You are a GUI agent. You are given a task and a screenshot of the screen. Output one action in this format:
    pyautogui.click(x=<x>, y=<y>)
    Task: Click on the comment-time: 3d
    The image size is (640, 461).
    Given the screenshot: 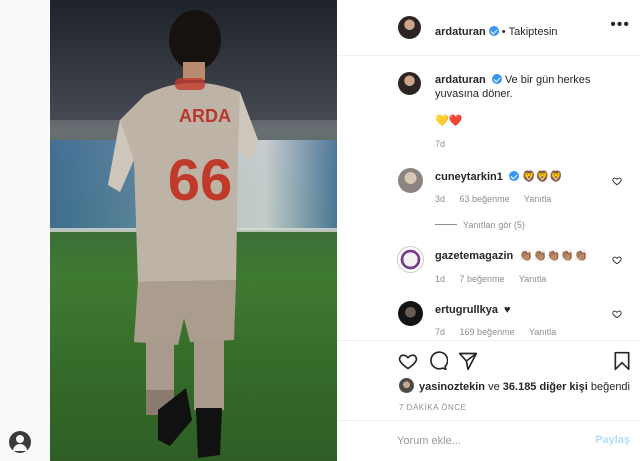 What is the action you would take?
    pyautogui.click(x=440, y=199)
    